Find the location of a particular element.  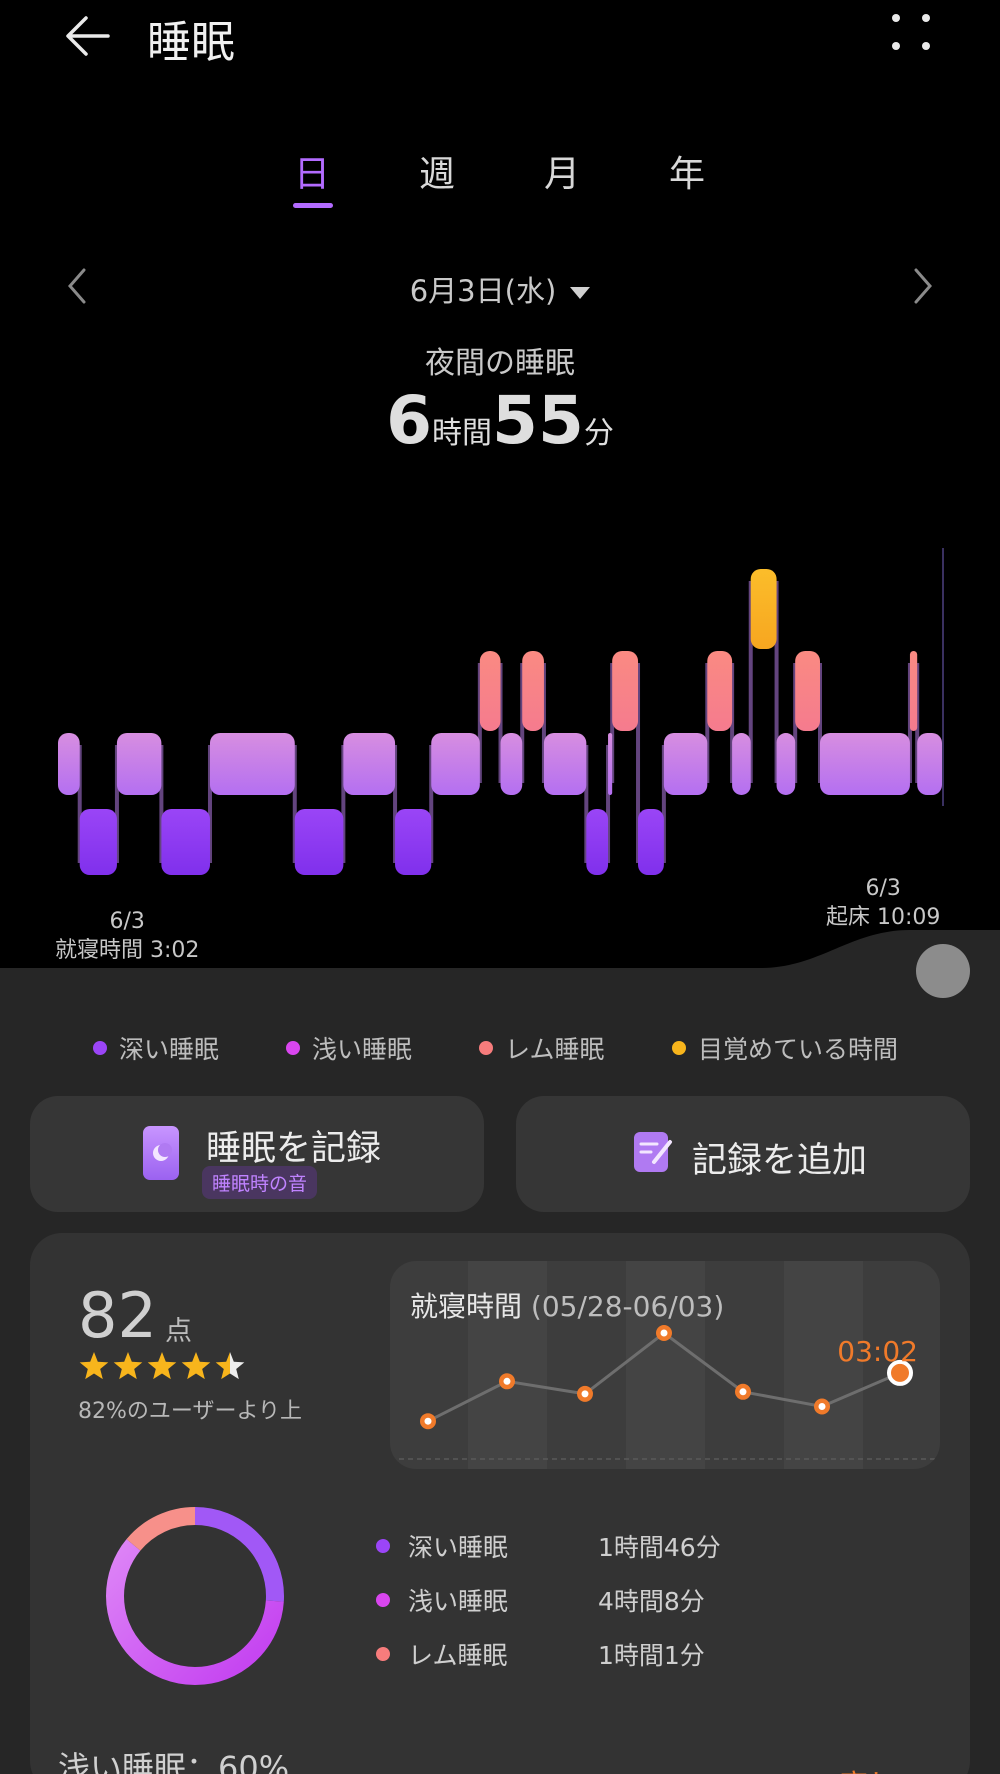

legend-deep: 深い睡眠 is located at coordinates (156, 1048).